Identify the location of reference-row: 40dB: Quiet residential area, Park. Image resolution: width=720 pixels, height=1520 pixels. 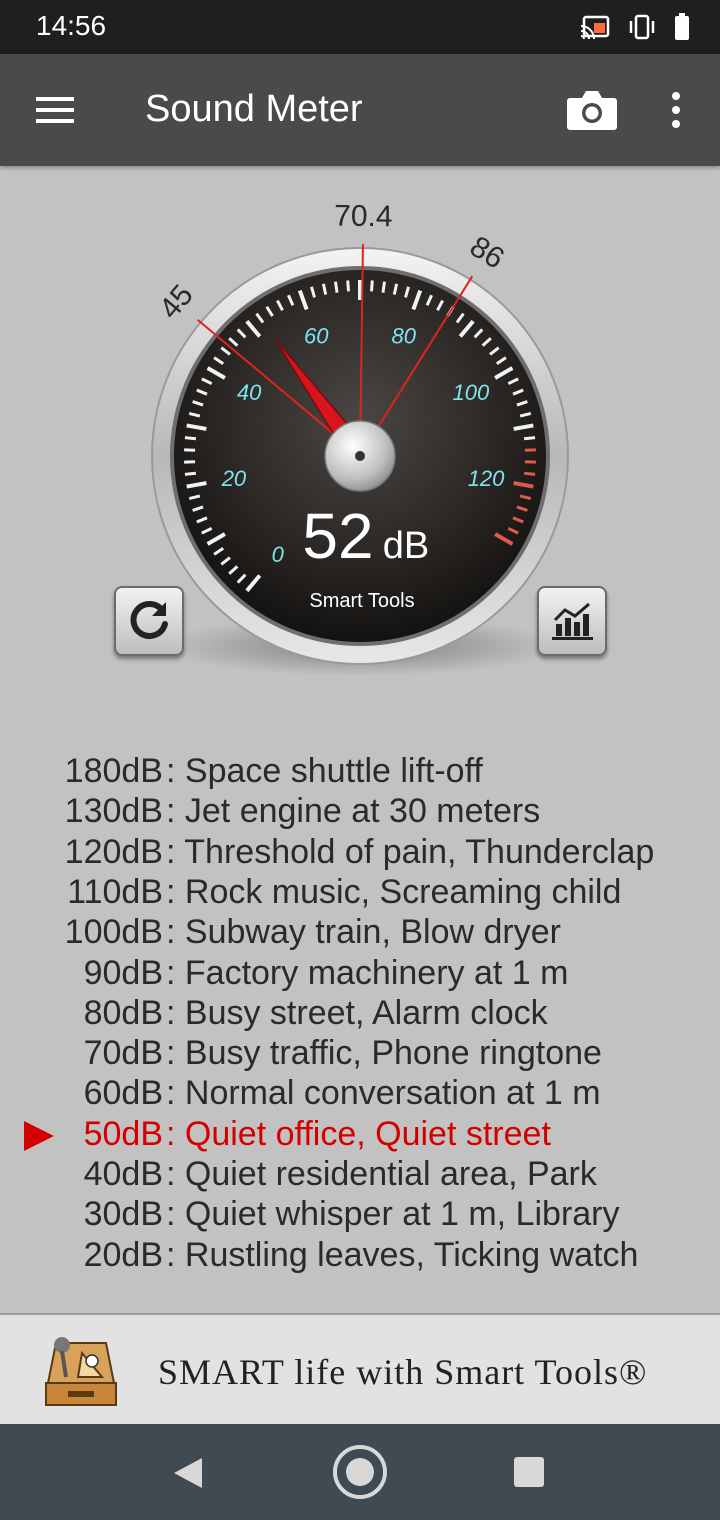
(360, 1175).